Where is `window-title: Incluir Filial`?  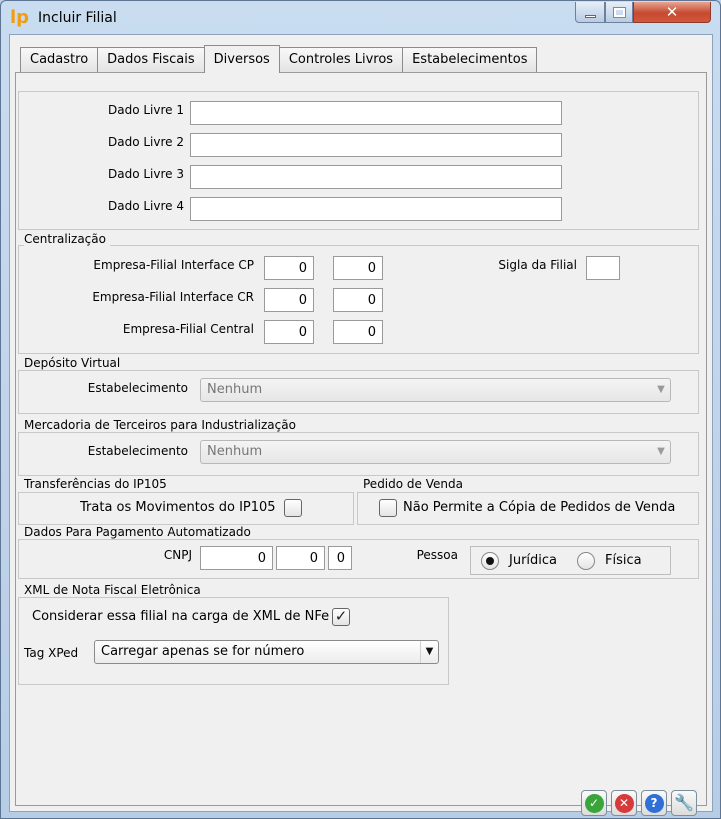 window-title: Incluir Filial is located at coordinates (77, 18).